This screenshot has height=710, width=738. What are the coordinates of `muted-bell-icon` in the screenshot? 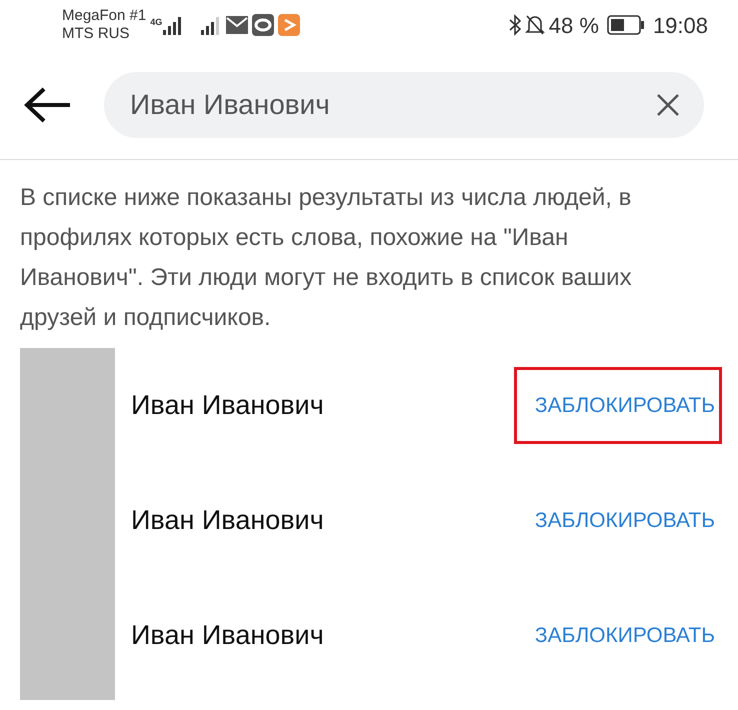 It's located at (534, 25).